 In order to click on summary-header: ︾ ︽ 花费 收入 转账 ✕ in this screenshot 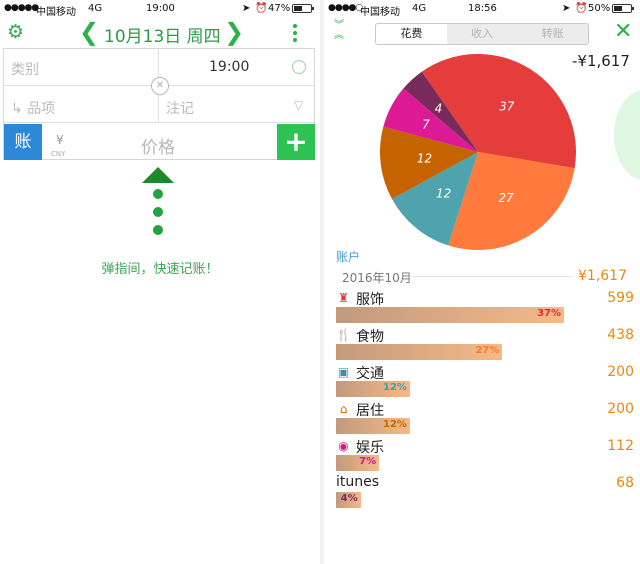, I will do `click(482, 34)`.